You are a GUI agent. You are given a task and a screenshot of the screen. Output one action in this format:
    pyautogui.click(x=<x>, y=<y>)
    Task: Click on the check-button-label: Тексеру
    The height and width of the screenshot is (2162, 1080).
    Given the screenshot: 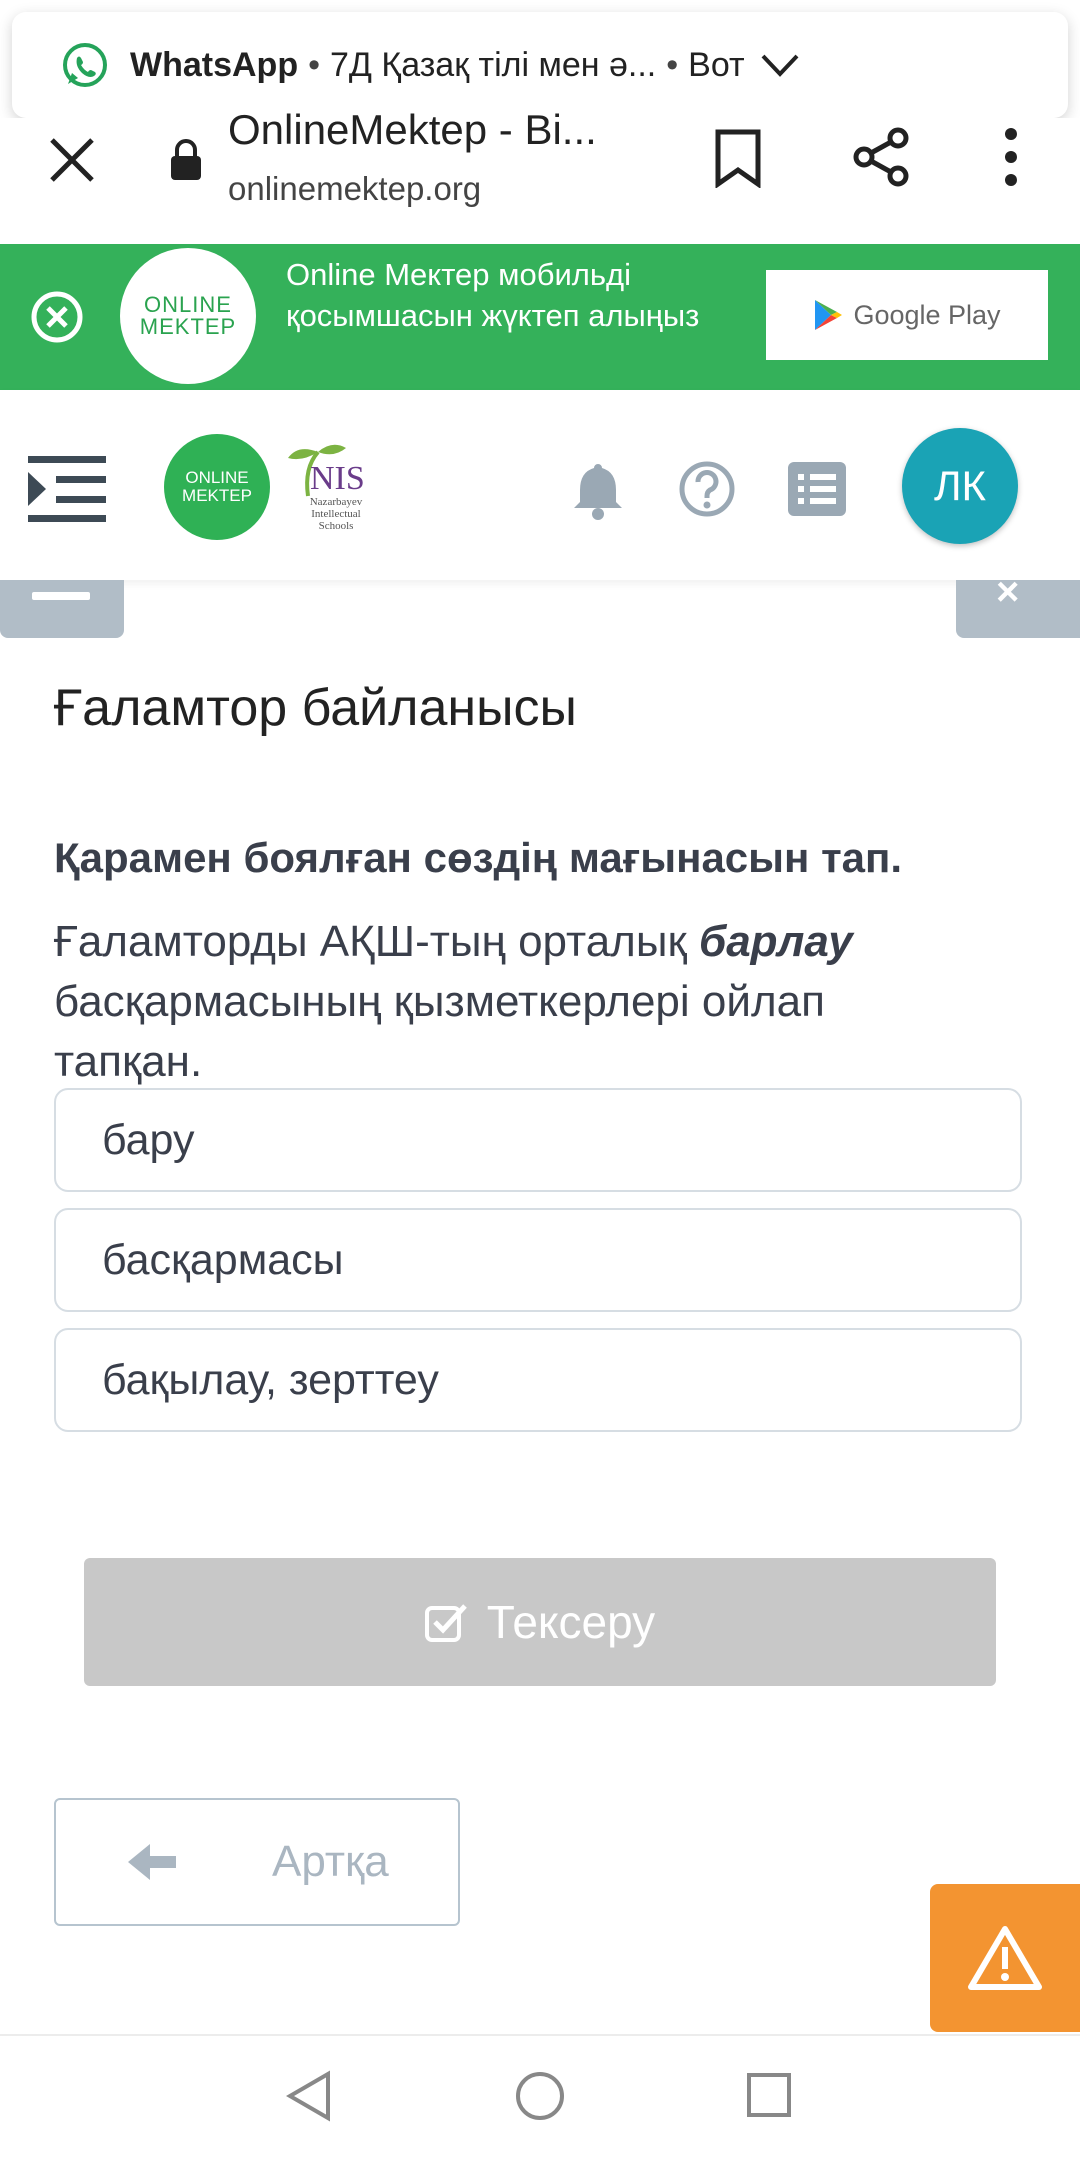 What is the action you would take?
    pyautogui.click(x=571, y=1622)
    